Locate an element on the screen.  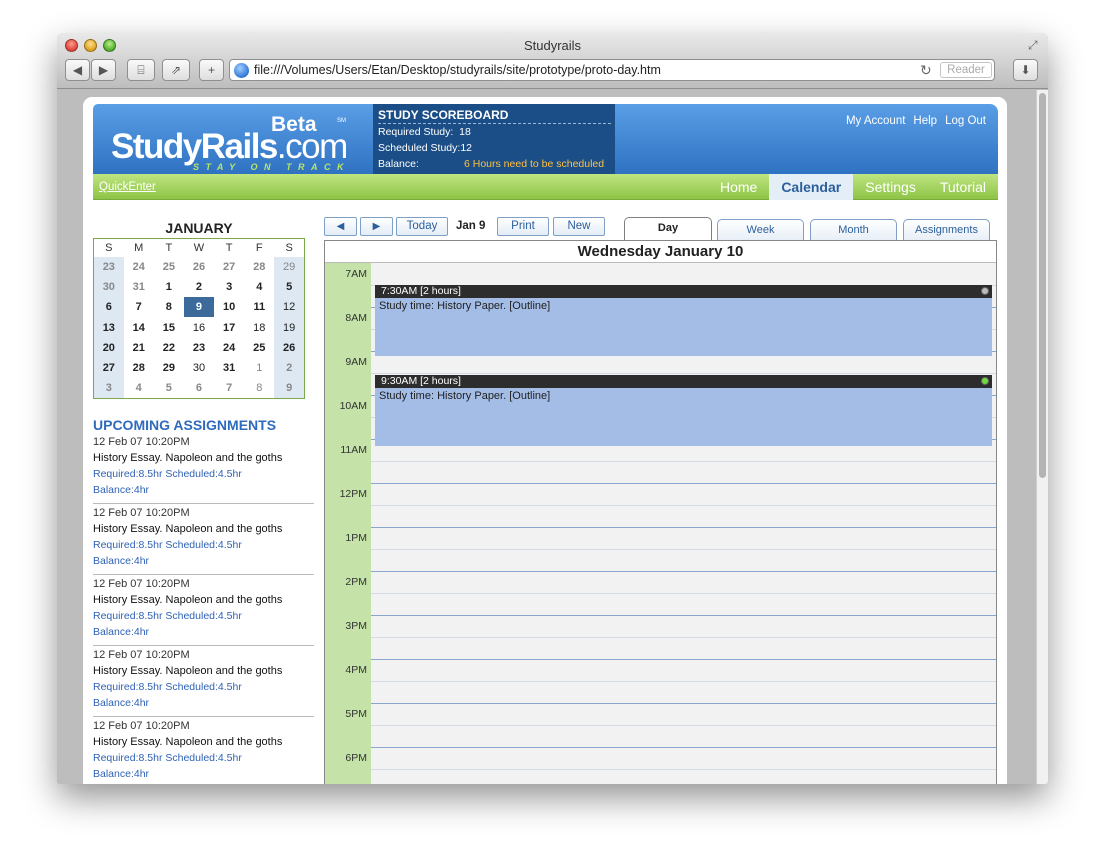
calendar-day: 18 is located at coordinates (259, 327).